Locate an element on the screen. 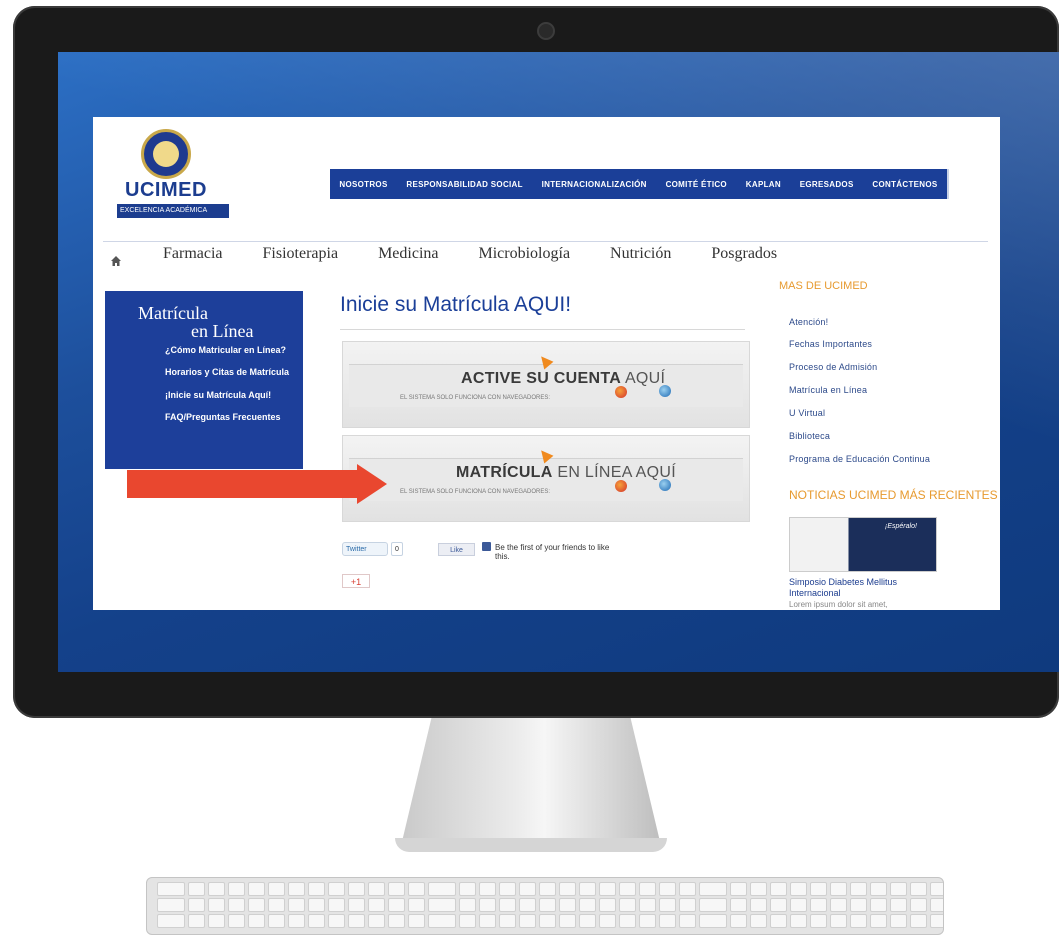  subnav-item-farmacia: Farmacia is located at coordinates (193, 257).